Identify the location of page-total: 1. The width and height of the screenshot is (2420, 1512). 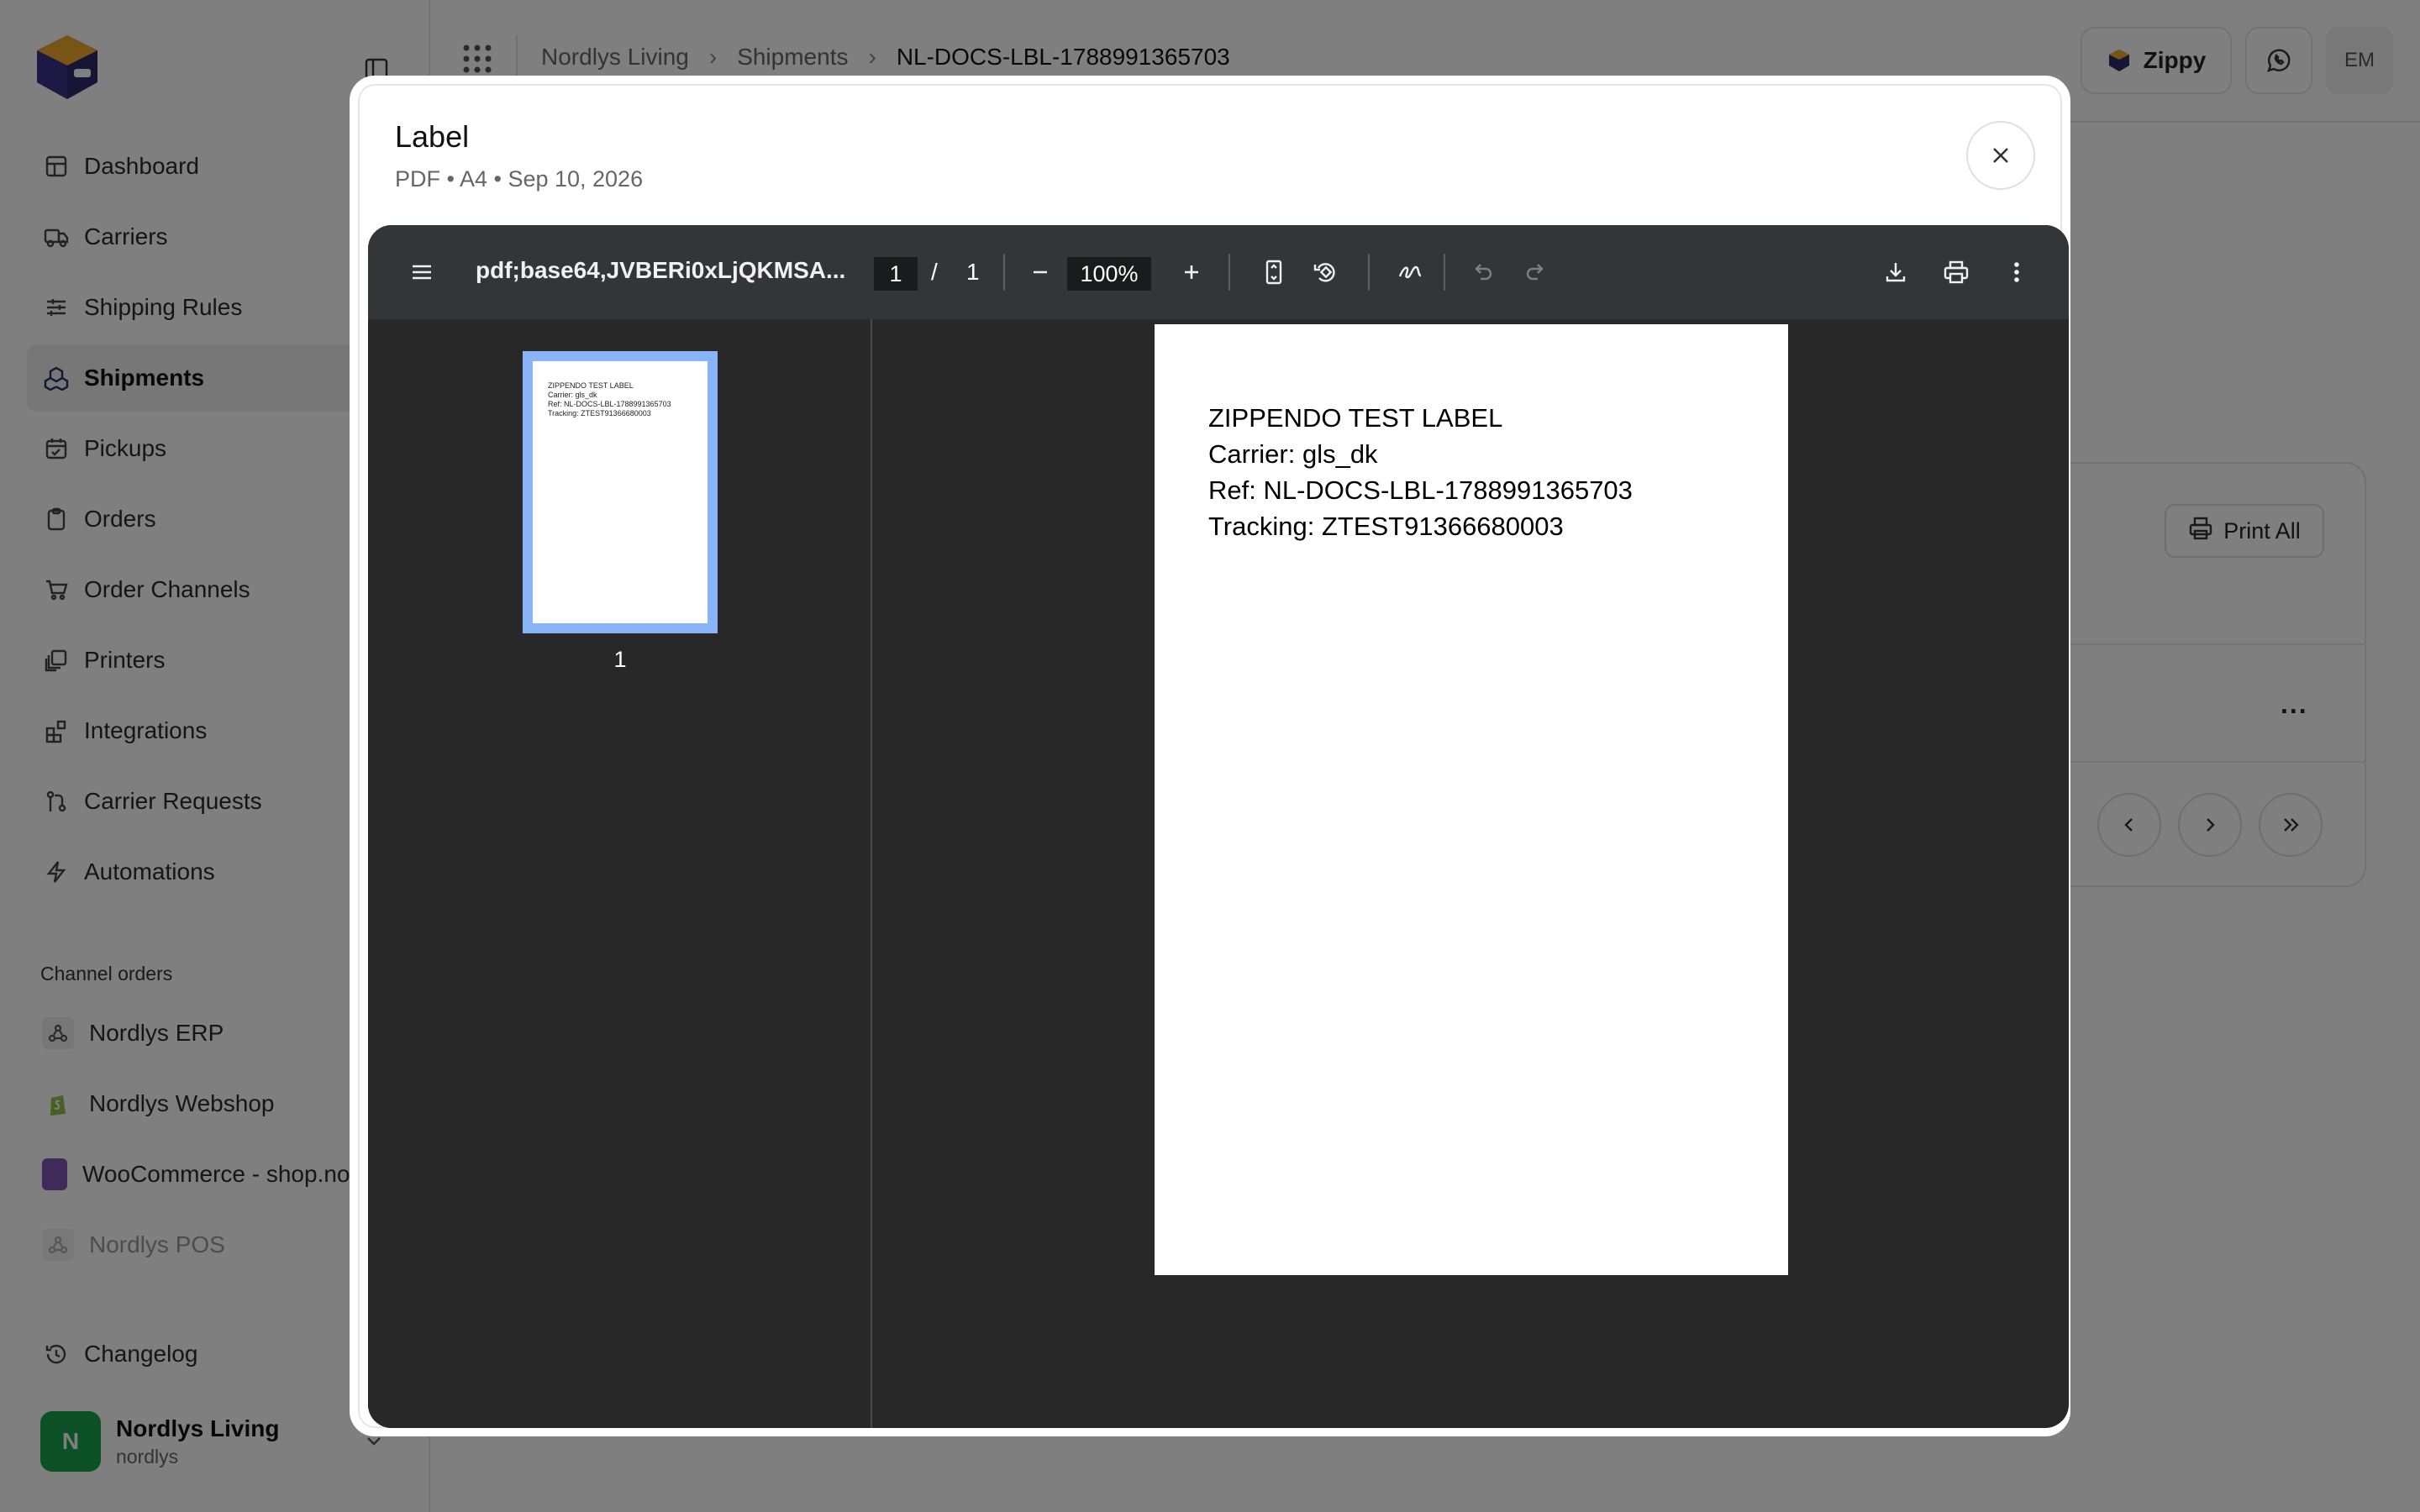
(973, 272).